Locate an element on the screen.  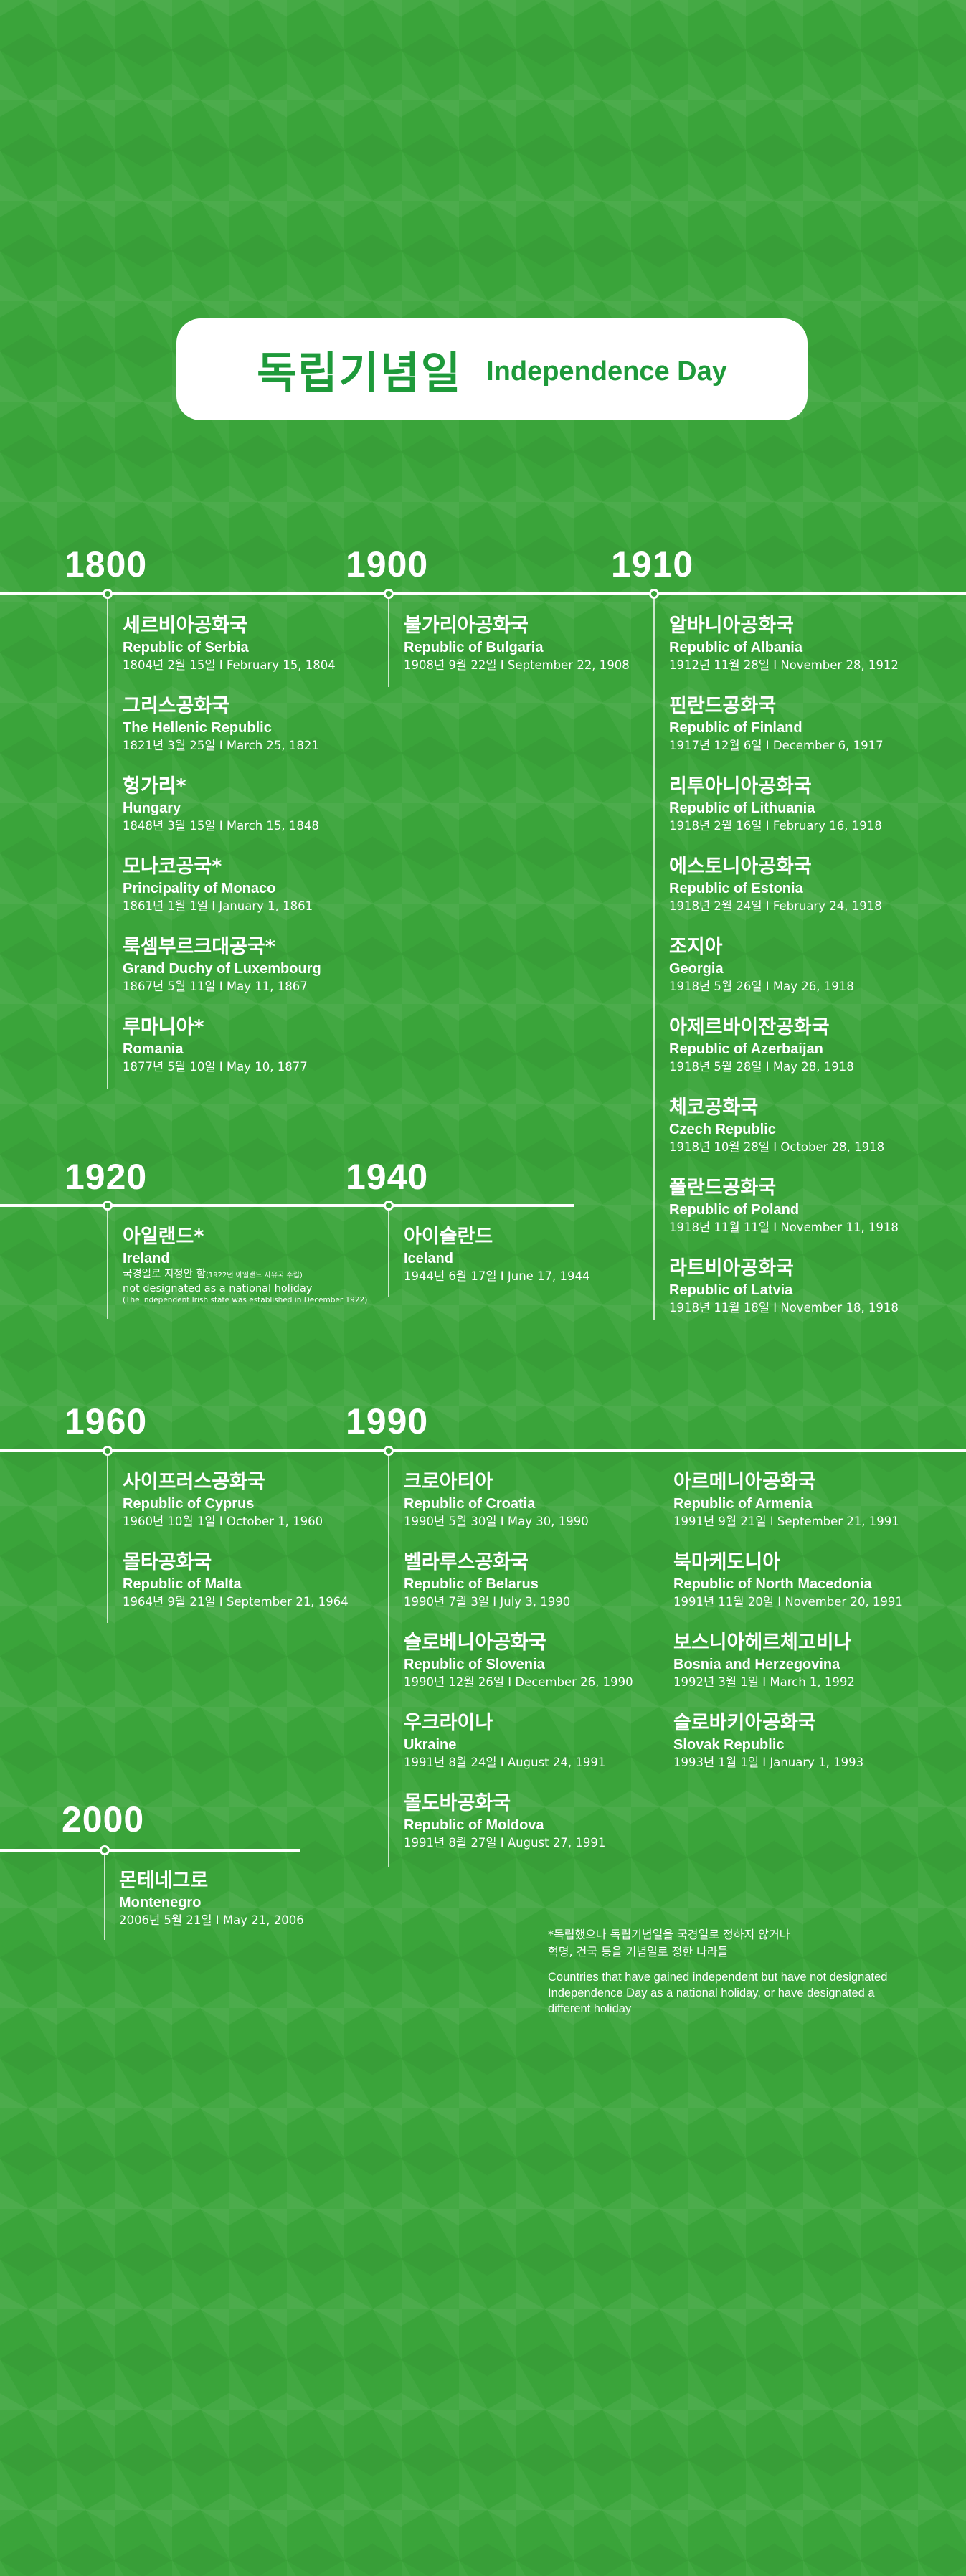
country-name-ko: 알바니아공화국 is located at coordinates (731, 626).